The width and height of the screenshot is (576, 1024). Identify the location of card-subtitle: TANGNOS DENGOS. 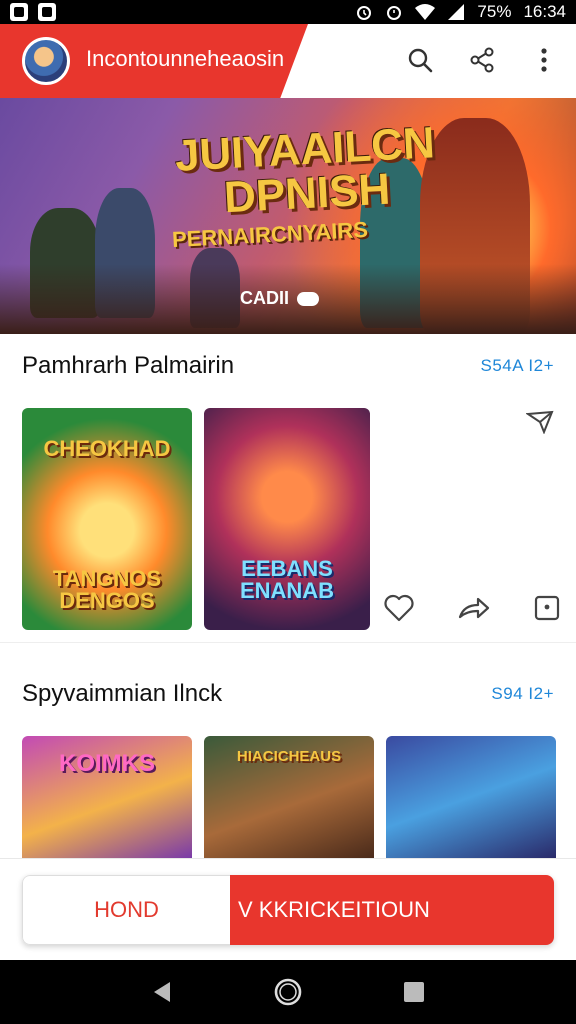
(107, 589).